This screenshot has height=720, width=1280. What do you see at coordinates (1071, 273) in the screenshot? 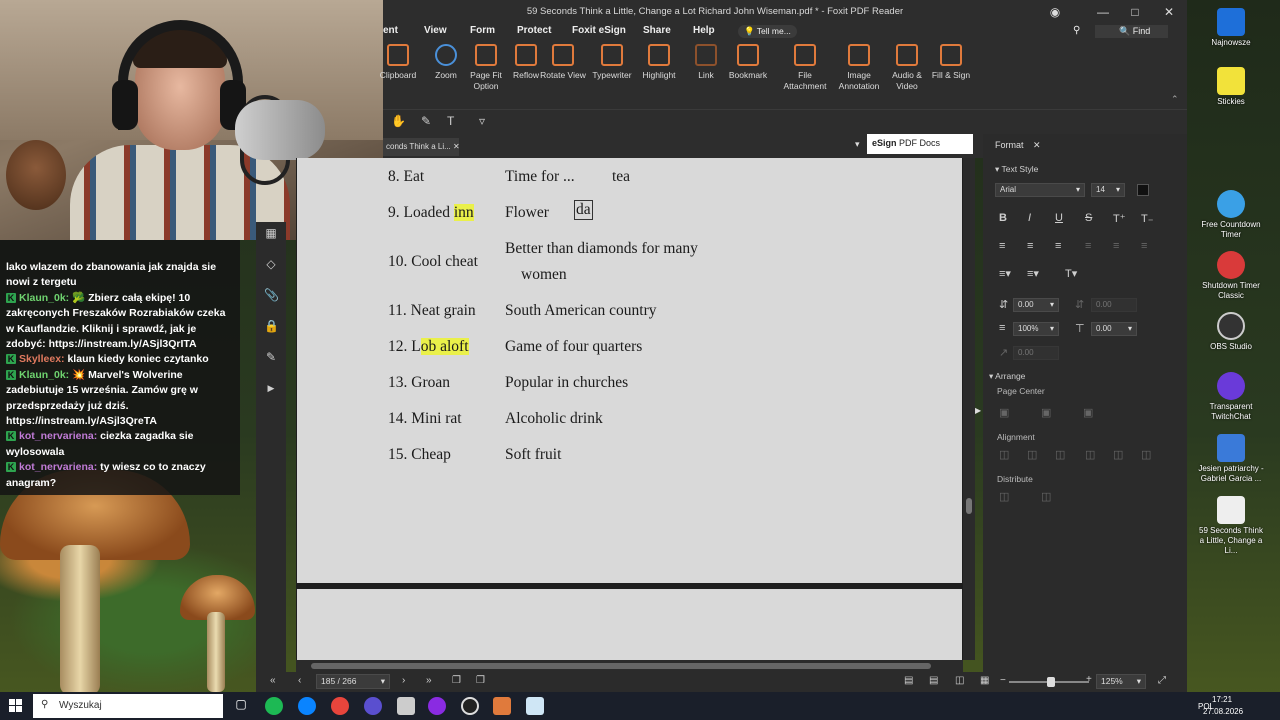
I see `text-direction-icon: T▾` at bounding box center [1071, 273].